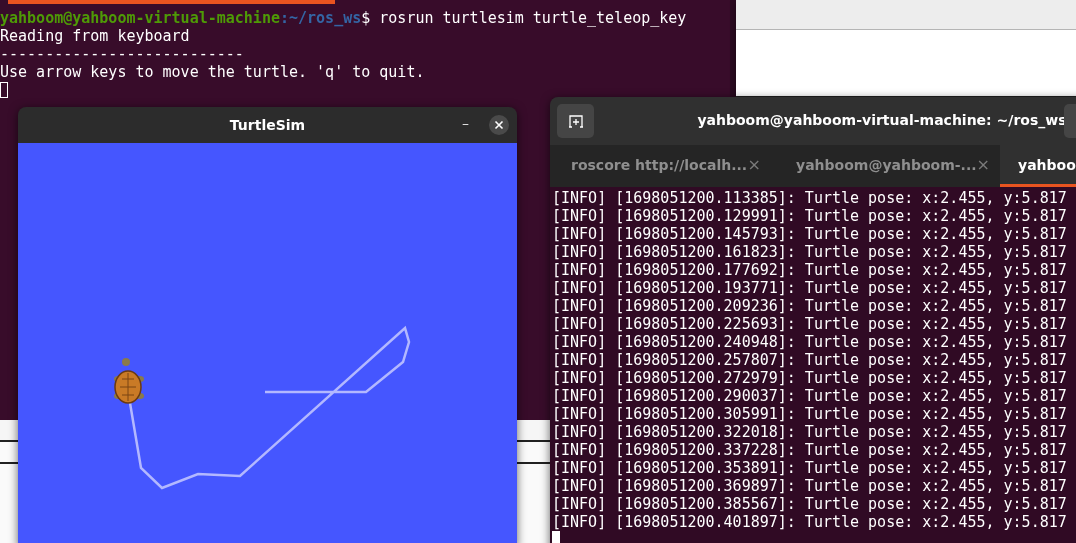 Image resolution: width=1076 pixels, height=543 pixels. I want to click on terminal-output-line: Reading from keyboard, so click(95, 36).